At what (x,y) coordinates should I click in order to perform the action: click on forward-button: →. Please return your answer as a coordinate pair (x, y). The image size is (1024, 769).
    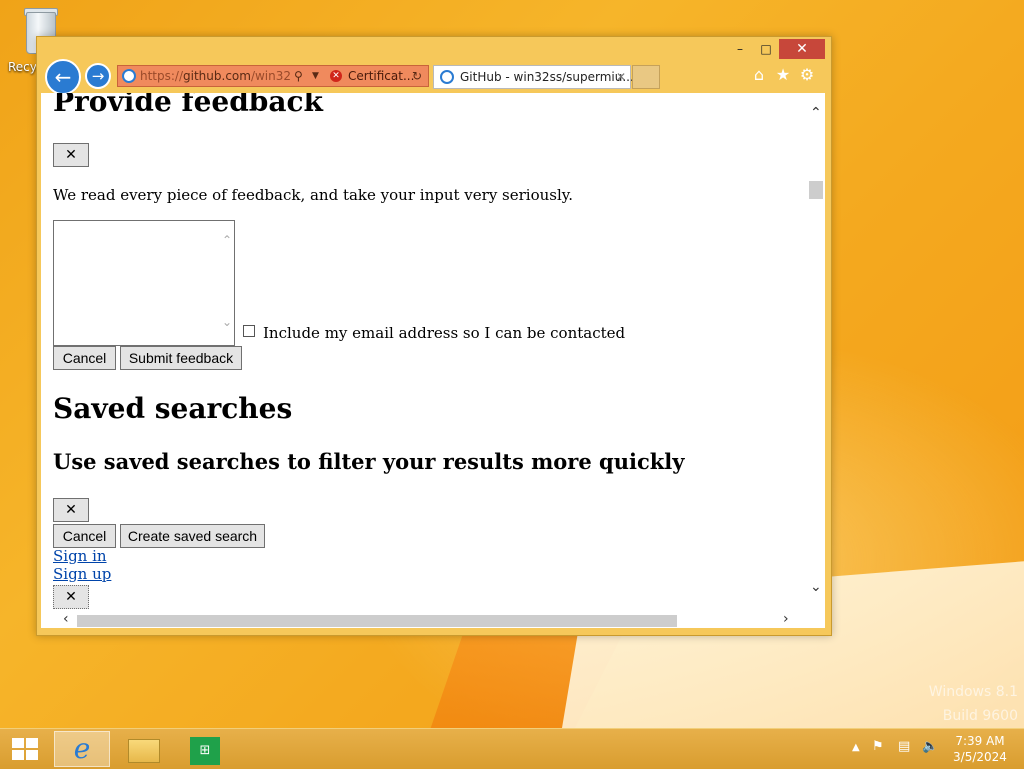
    Looking at the image, I should click on (98, 76).